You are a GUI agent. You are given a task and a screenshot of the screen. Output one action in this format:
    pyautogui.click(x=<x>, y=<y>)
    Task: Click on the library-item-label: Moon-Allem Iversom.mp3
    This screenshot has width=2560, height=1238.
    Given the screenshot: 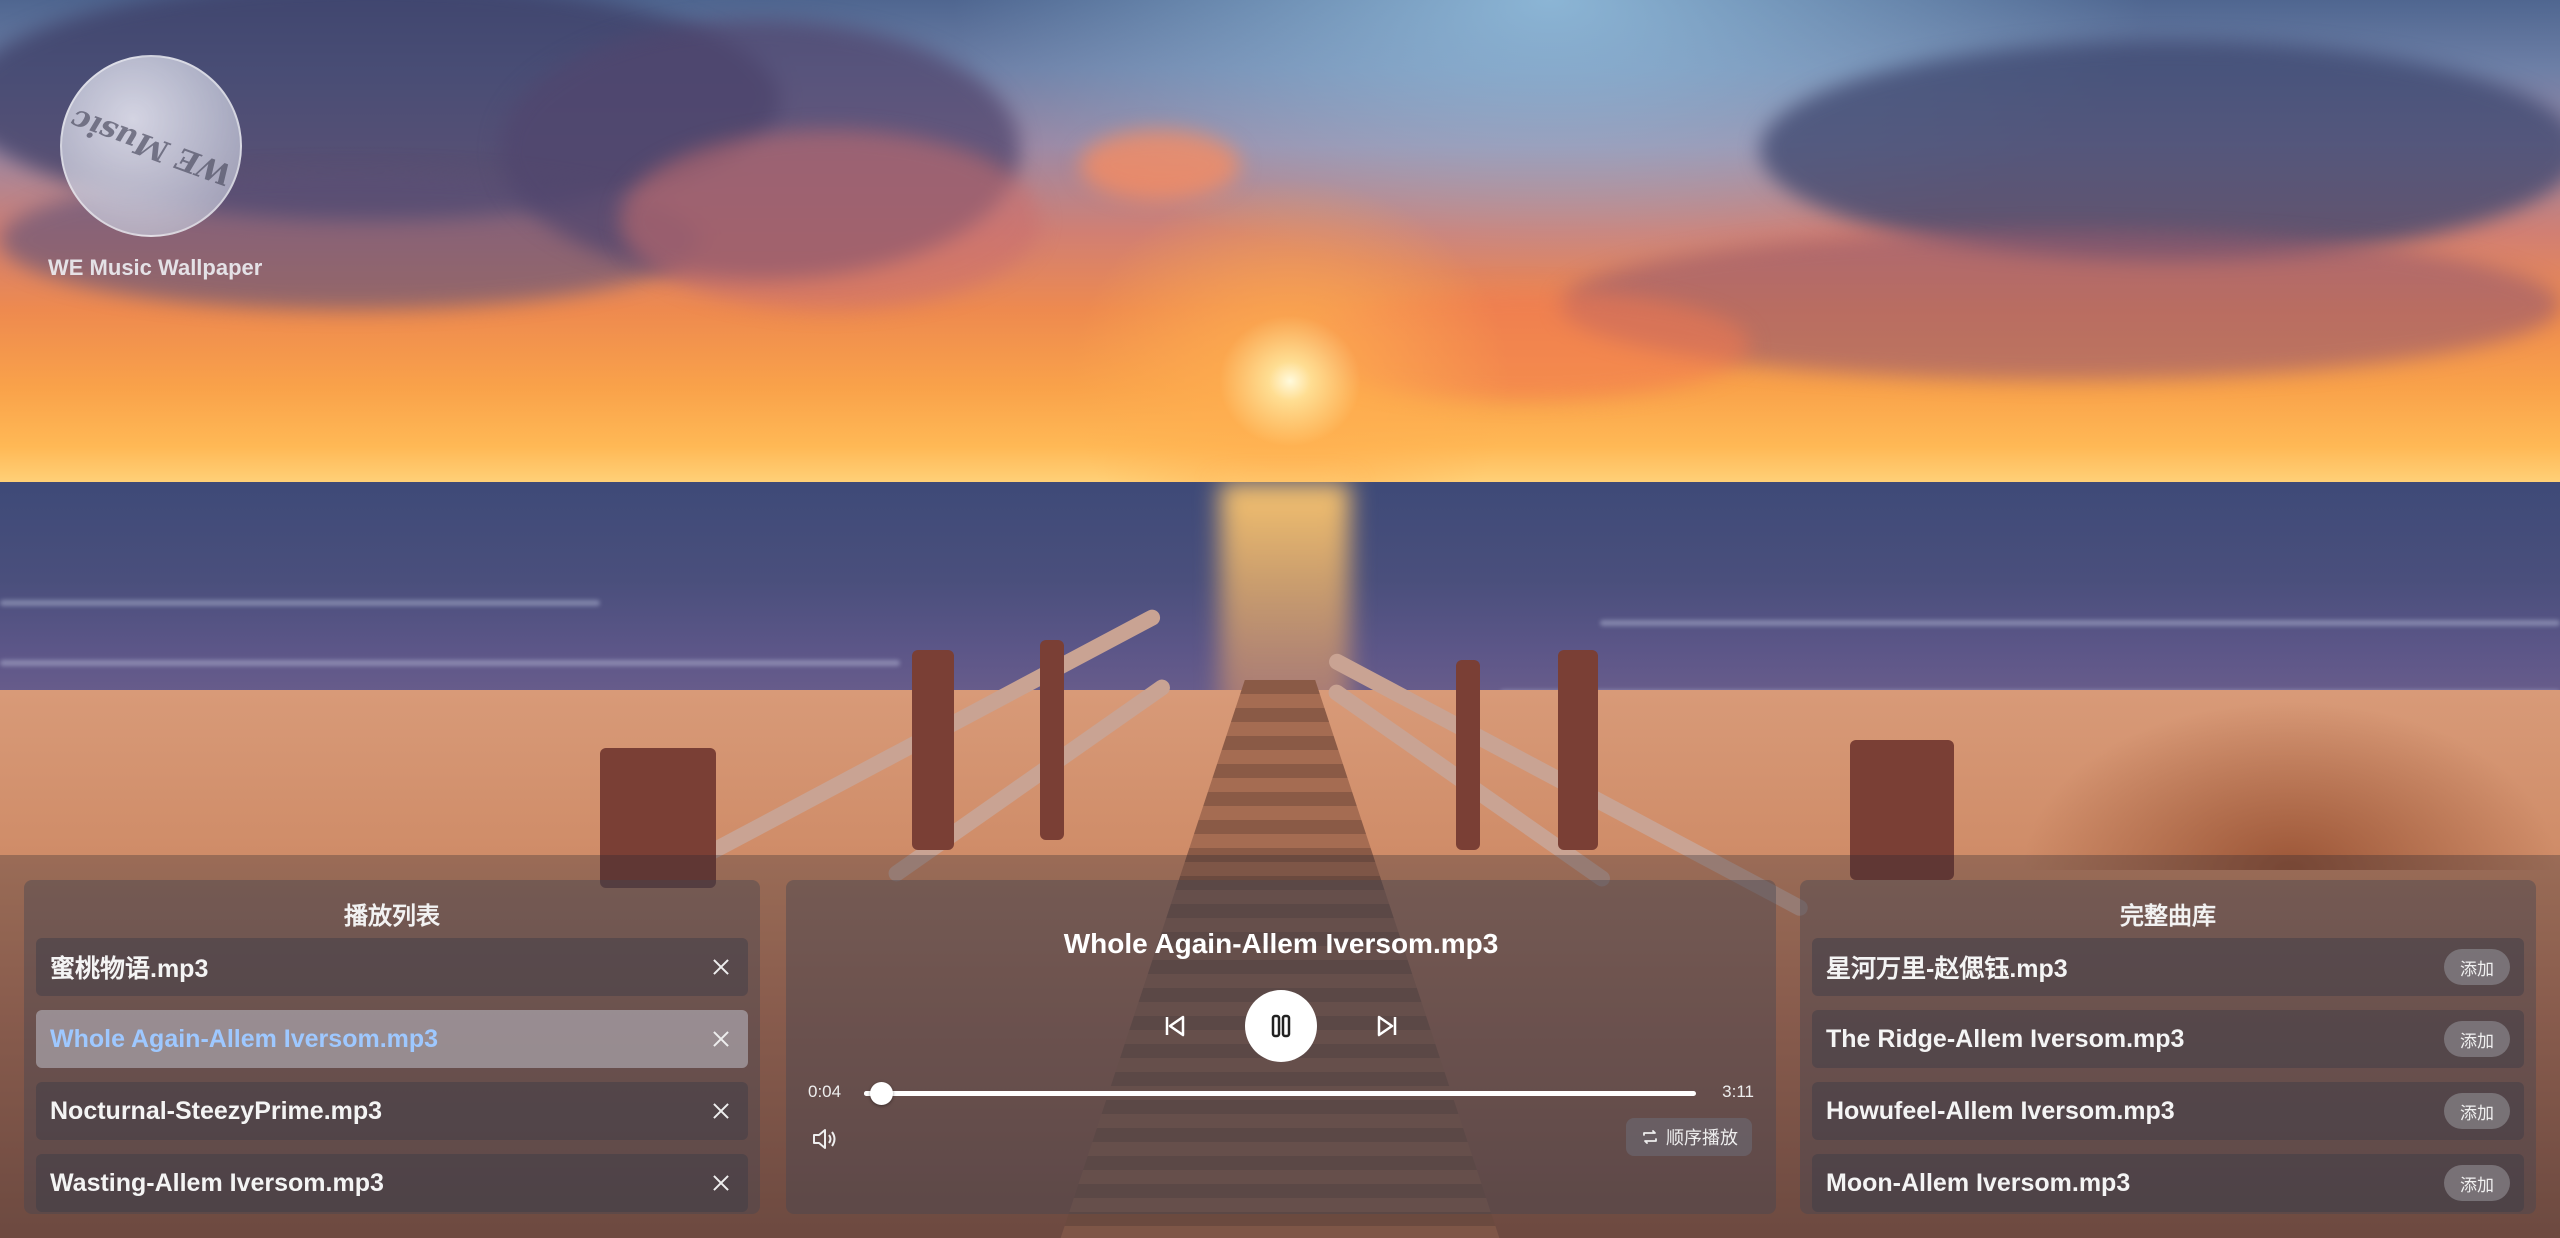 What is the action you would take?
    pyautogui.click(x=1978, y=1182)
    